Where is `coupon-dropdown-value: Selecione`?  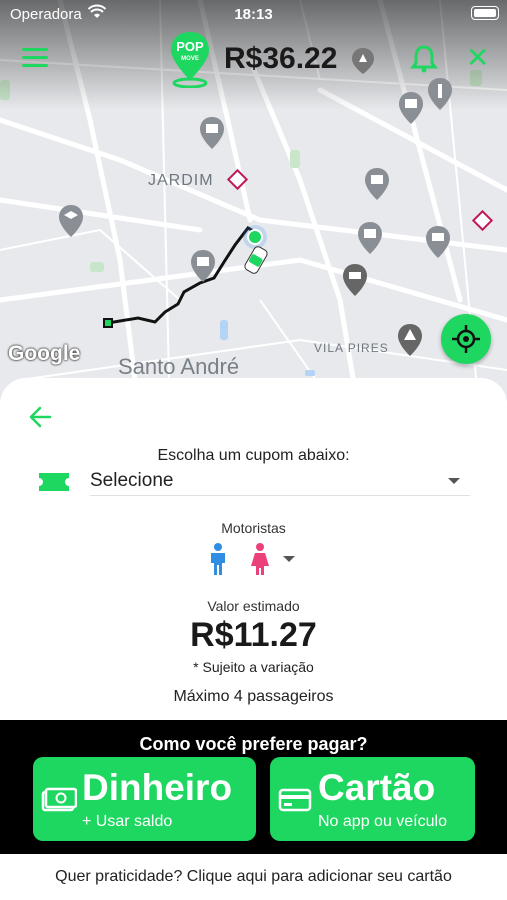
coupon-dropdown-value: Selecione is located at coordinates (132, 480).